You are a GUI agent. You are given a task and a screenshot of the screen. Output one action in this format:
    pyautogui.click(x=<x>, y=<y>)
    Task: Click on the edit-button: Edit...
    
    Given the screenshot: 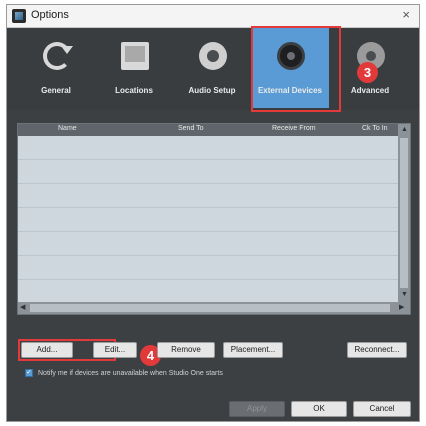 What is the action you would take?
    pyautogui.click(x=115, y=350)
    